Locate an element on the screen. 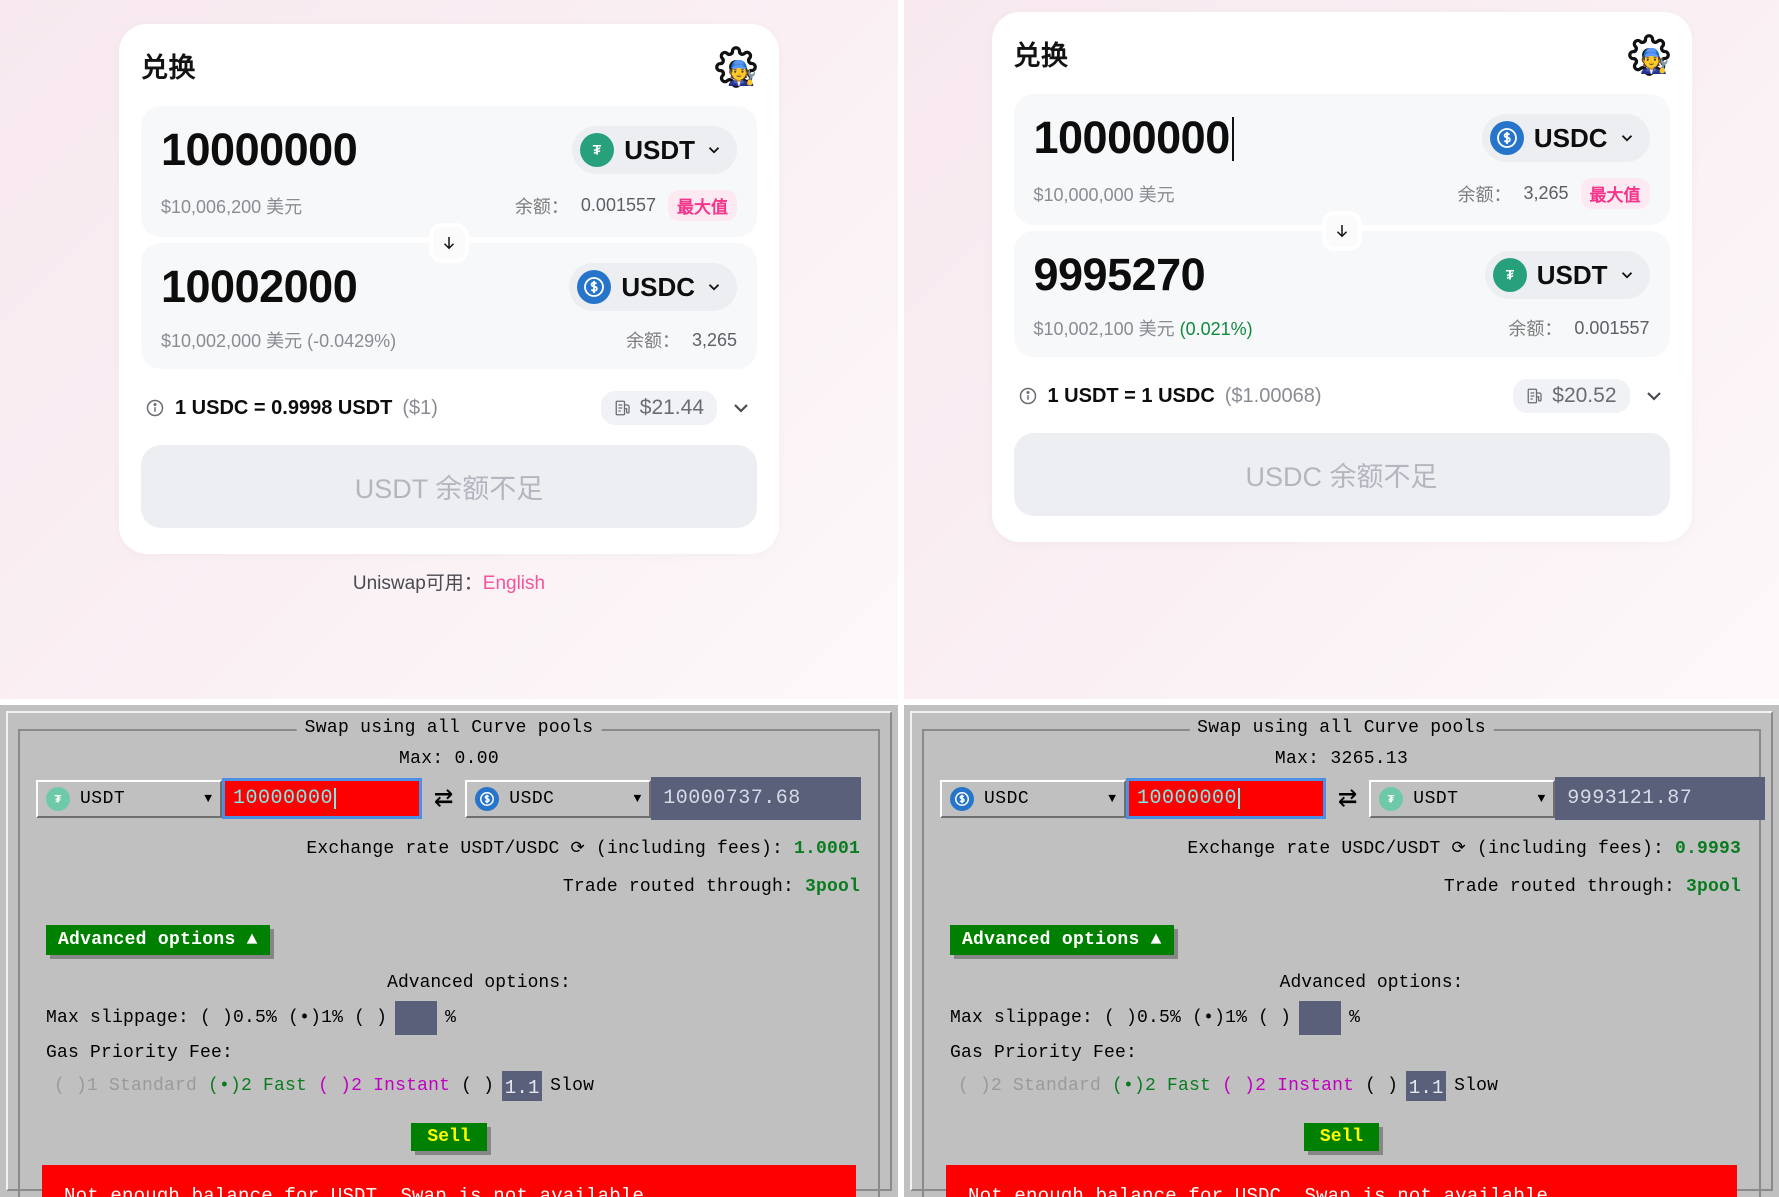 Image resolution: width=1779 pixels, height=1197 pixels. from-token-label: USDC is located at coordinates (1570, 137).